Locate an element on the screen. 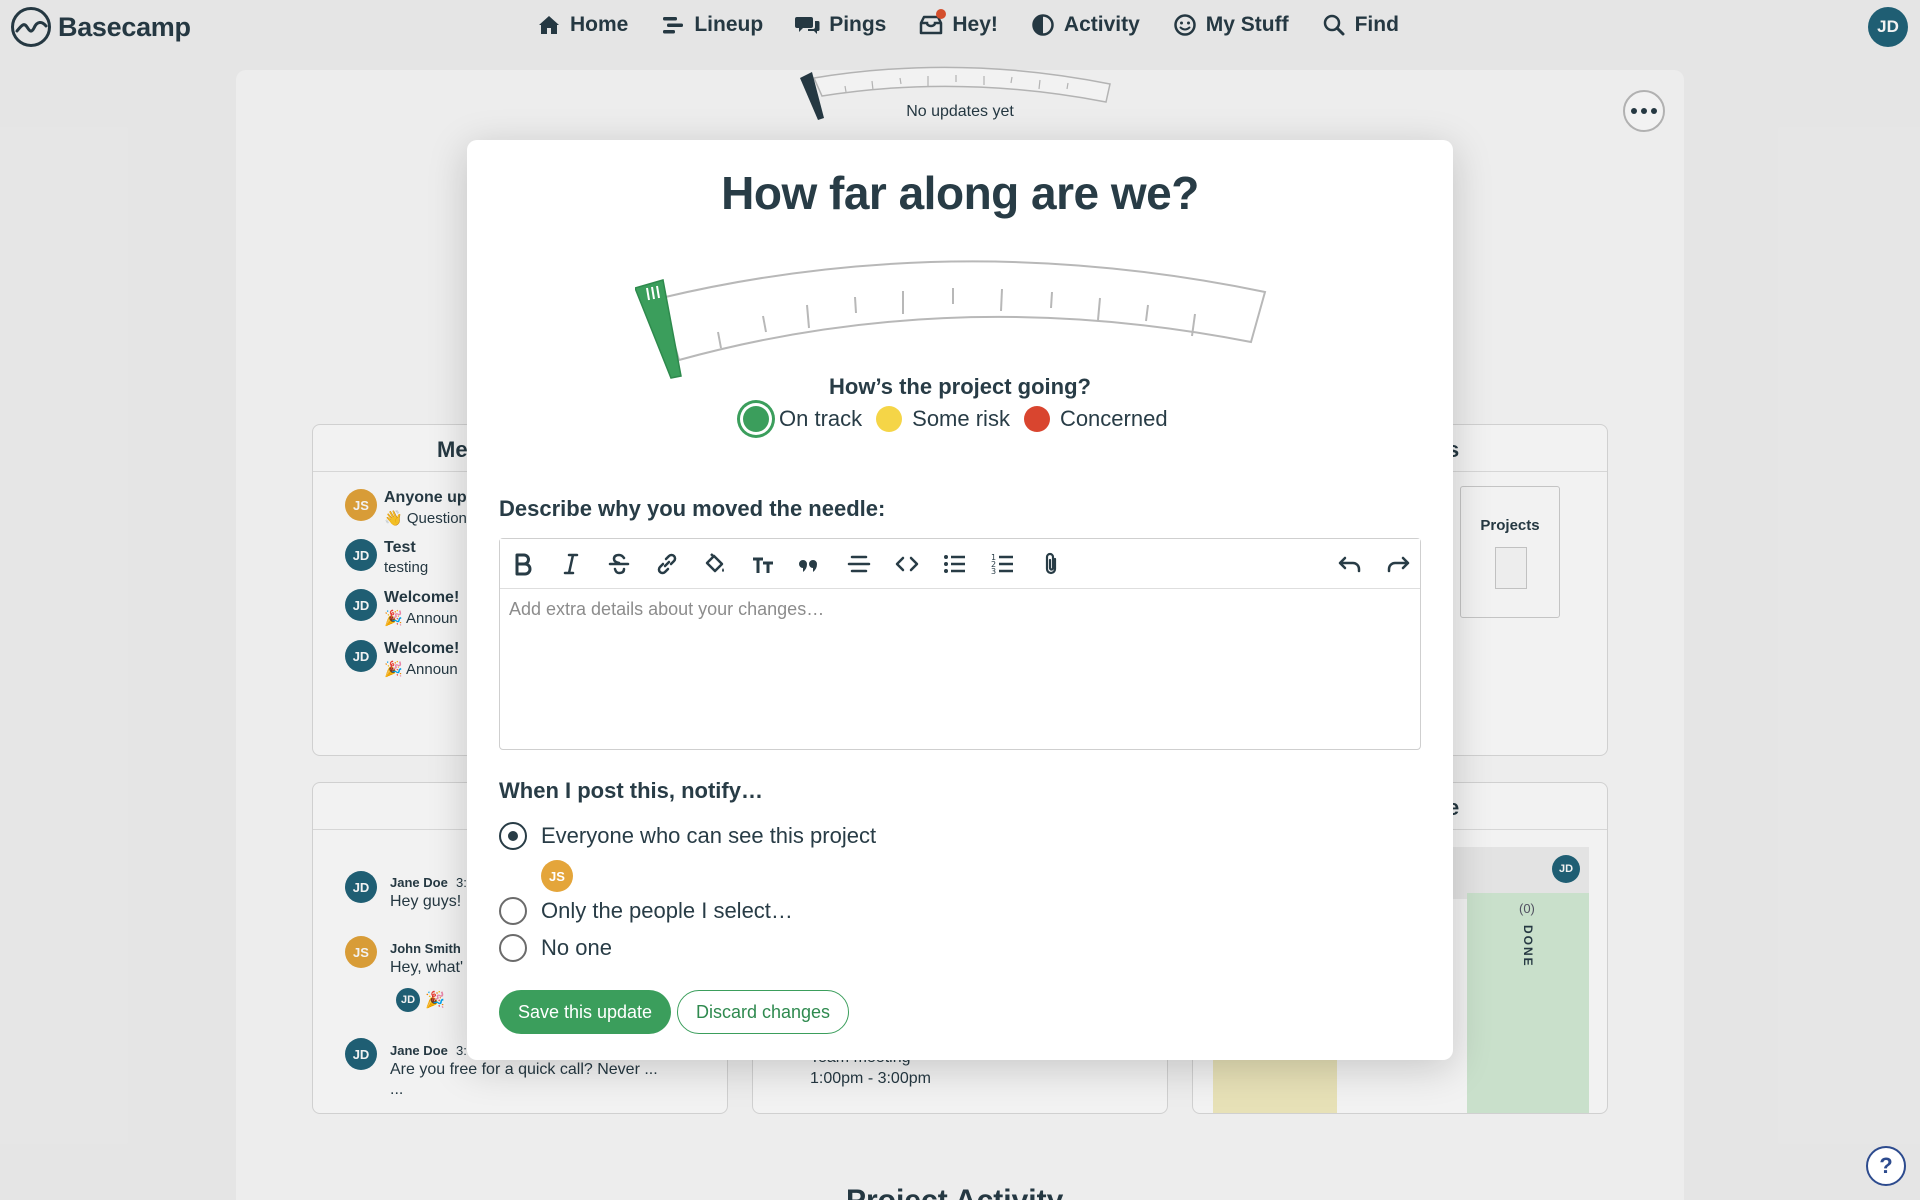 This screenshot has width=1920, height=1200. bold-button is located at coordinates (523, 564).